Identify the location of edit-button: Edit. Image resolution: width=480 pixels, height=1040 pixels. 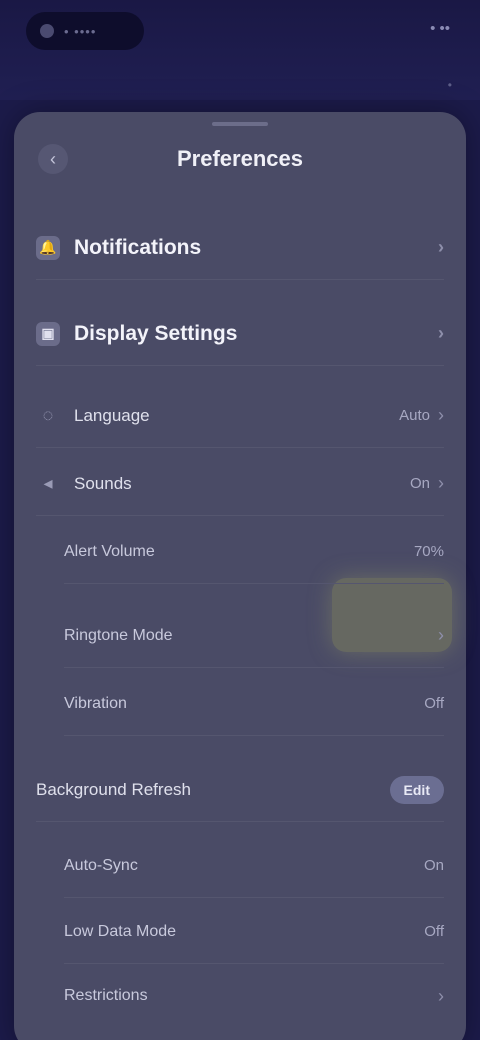
(416, 789).